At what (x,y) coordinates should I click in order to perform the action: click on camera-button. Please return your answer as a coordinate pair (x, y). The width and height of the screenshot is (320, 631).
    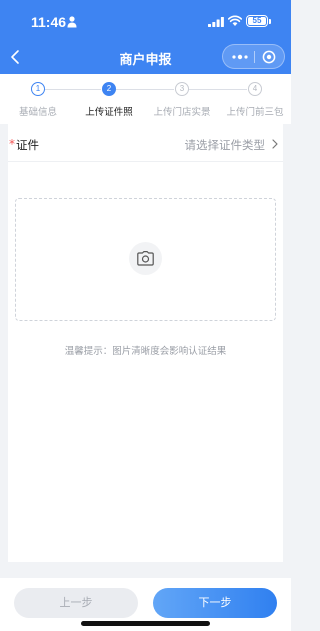
    Looking at the image, I should click on (145, 258).